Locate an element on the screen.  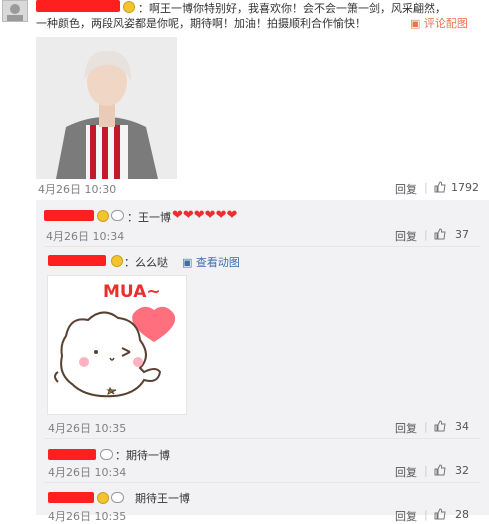
comment-like-count: 1792 is located at coordinates (465, 187).